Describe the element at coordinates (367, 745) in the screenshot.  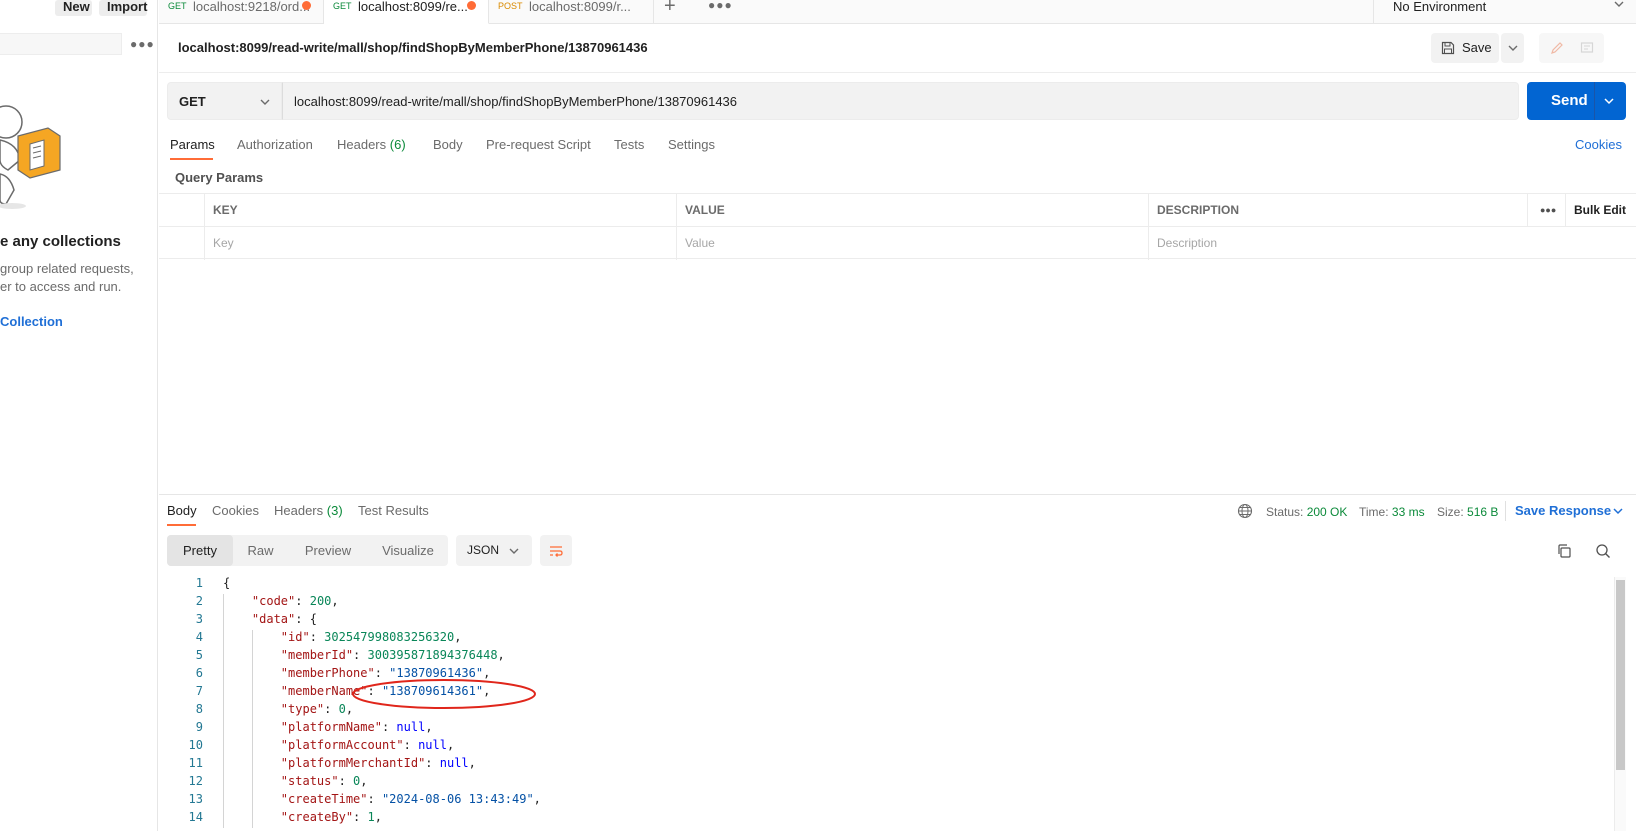
I see `code-line: "platformAccount": null,` at that location.